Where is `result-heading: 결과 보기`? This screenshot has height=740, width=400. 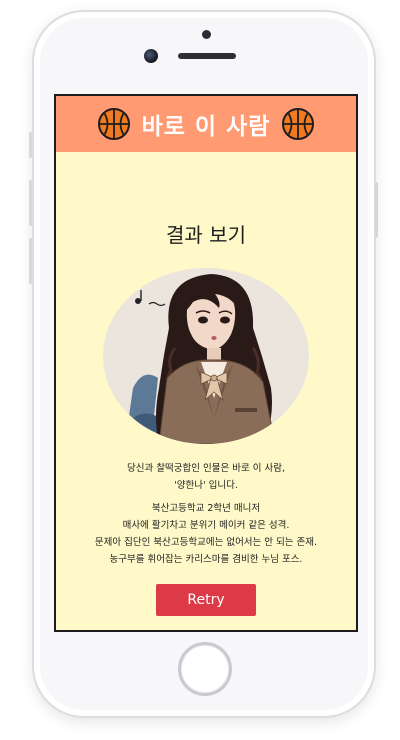 result-heading: 결과 보기 is located at coordinates (206, 235).